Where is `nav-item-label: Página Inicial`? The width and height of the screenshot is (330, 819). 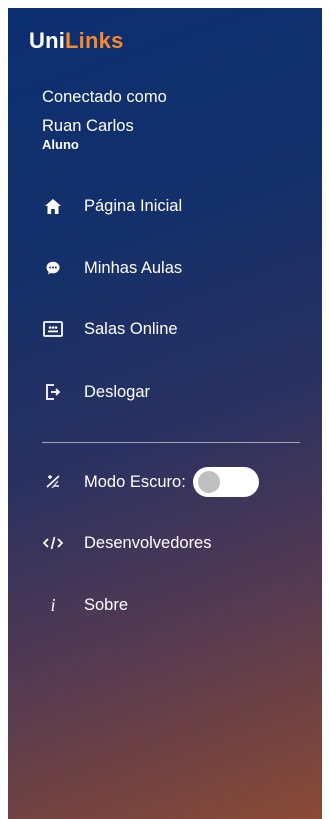 nav-item-label: Página Inicial is located at coordinates (133, 205).